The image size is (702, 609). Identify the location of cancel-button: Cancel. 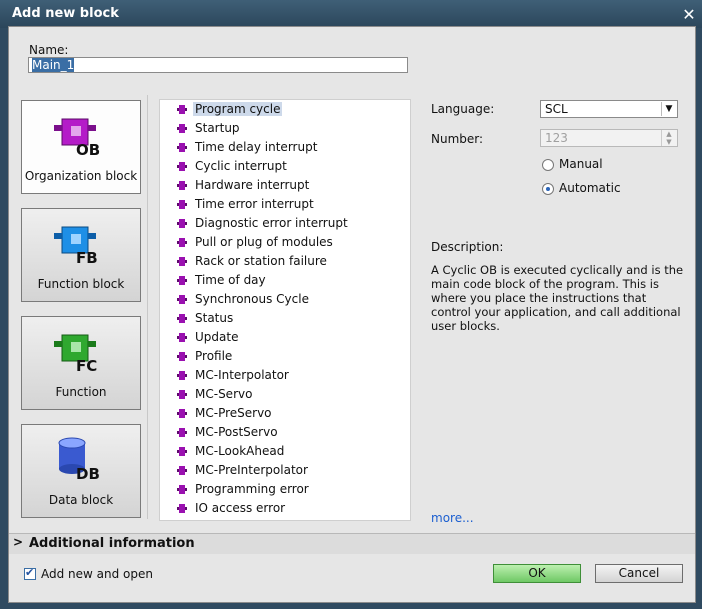
(639, 573).